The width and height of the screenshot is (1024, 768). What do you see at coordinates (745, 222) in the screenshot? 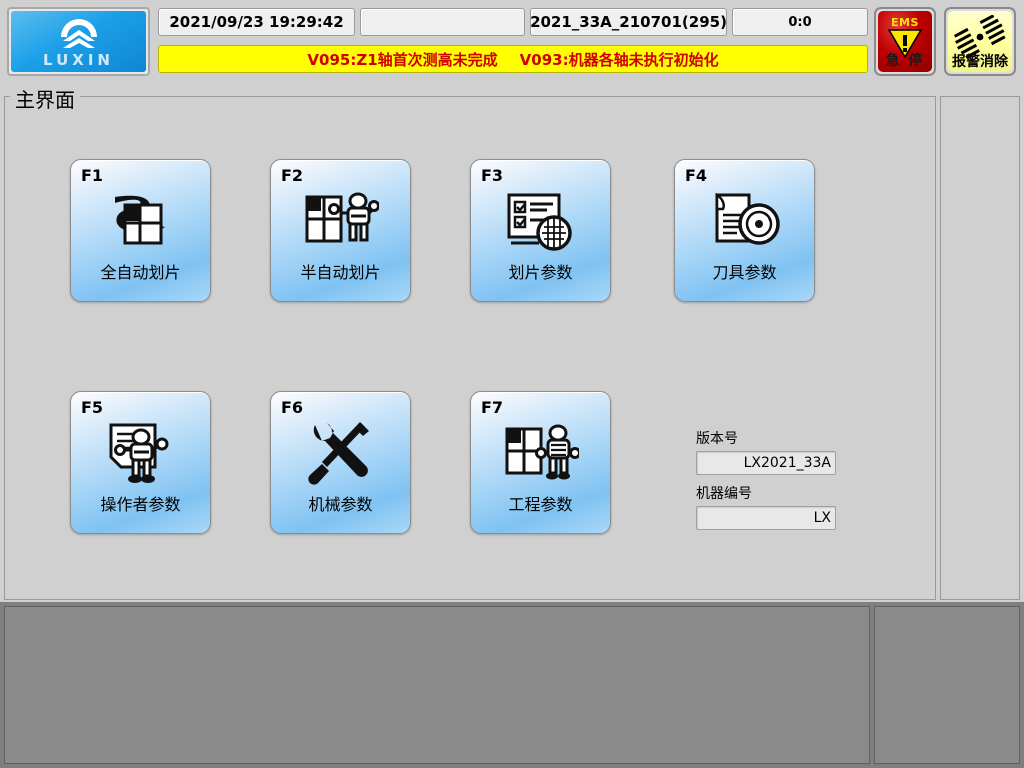
I see `blade-params-icon` at bounding box center [745, 222].